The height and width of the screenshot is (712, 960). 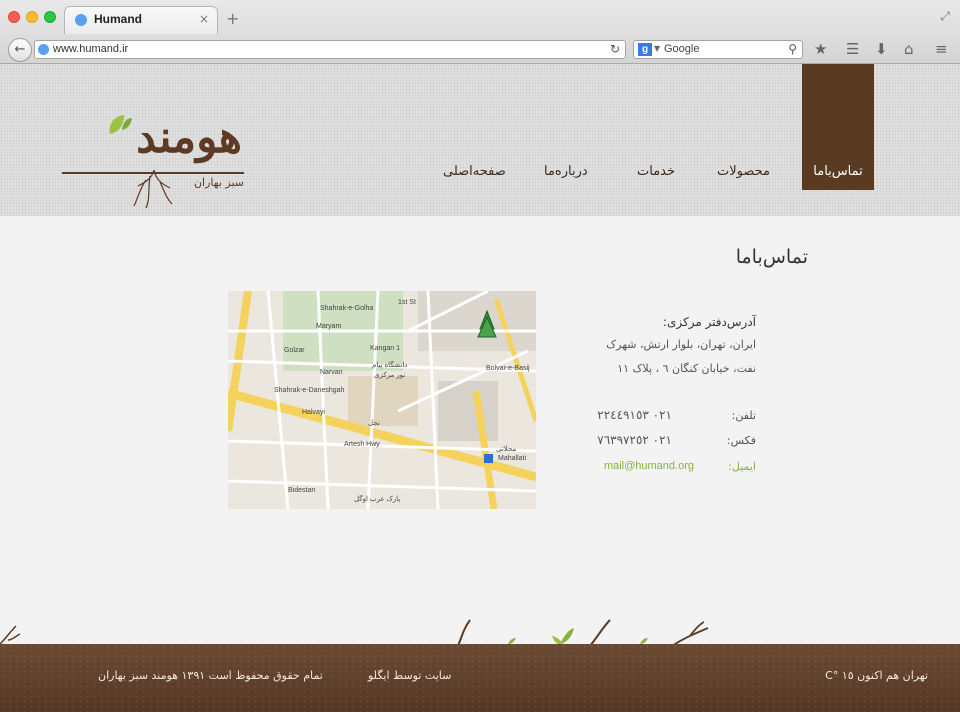 What do you see at coordinates (313, 412) in the screenshot?
I see `map-label: Halvayi` at bounding box center [313, 412].